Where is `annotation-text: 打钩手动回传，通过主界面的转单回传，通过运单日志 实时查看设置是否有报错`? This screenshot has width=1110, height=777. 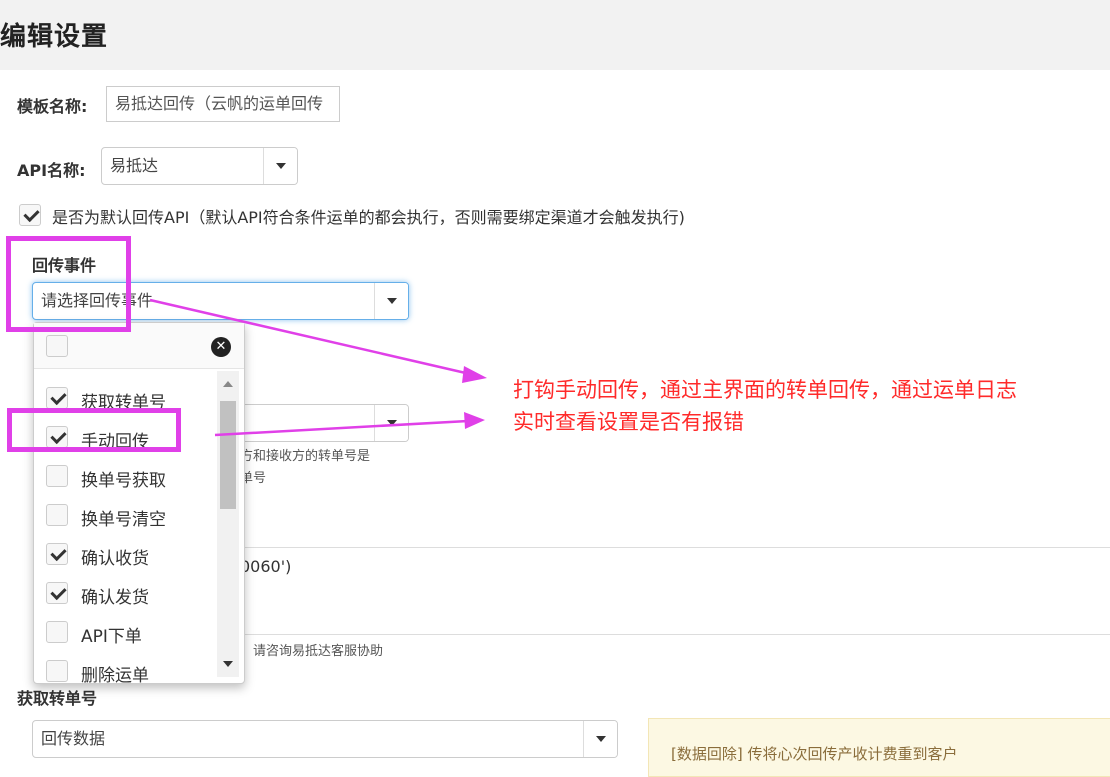
annotation-text: 打钩手动回传，通过主界面的转单回传，通过运单日志 实时查看设置是否有报错 is located at coordinates (765, 406).